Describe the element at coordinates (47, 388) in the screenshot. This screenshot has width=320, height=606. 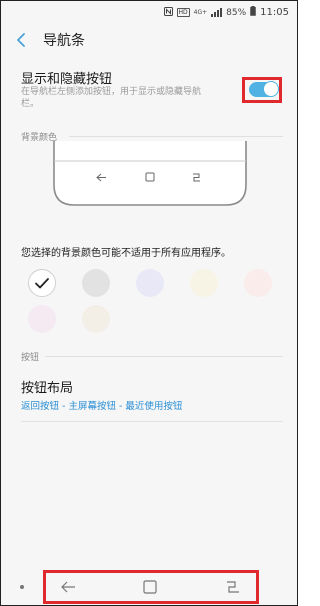
I see `button-layout-title: 按钮布局` at that location.